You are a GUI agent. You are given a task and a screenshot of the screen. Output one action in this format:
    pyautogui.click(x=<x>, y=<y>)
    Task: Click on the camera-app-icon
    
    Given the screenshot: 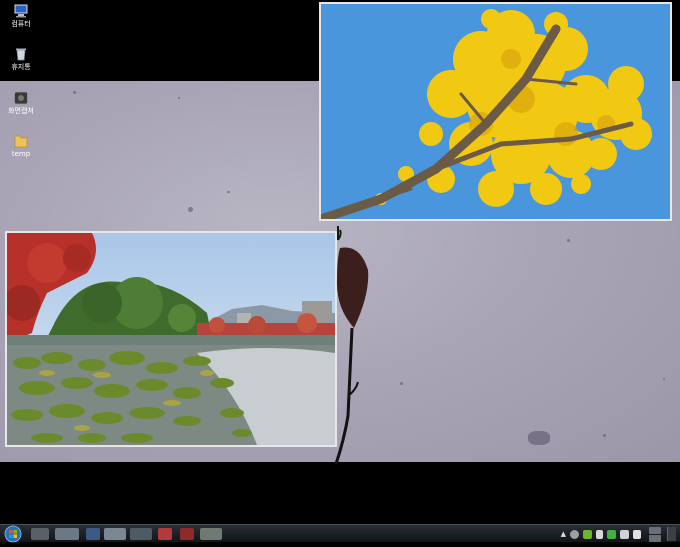 What is the action you would take?
    pyautogui.click(x=21, y=98)
    